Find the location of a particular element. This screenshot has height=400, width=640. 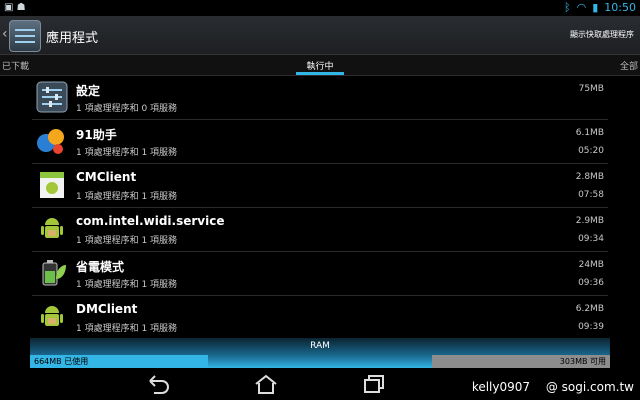

app-memory: 24MB is located at coordinates (591, 265).